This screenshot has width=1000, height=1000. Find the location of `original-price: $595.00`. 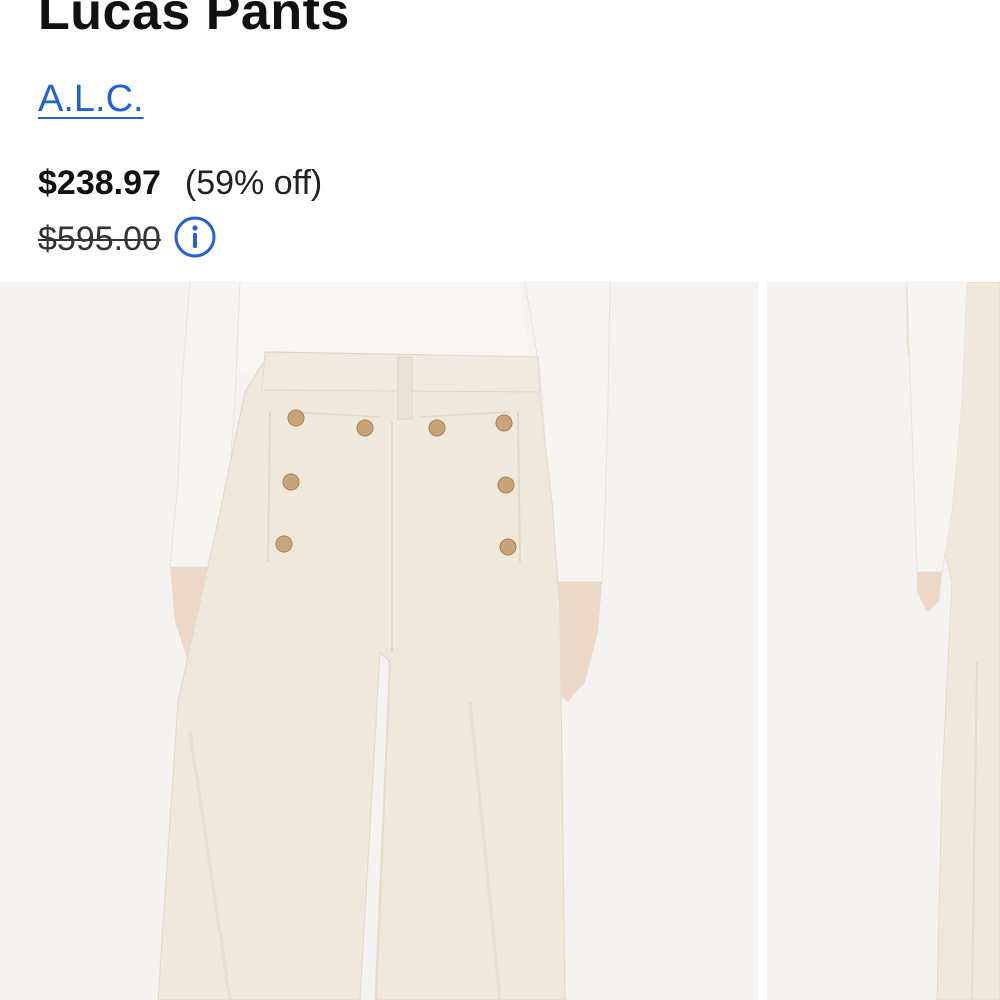

original-price: $595.00 is located at coordinates (99, 239).